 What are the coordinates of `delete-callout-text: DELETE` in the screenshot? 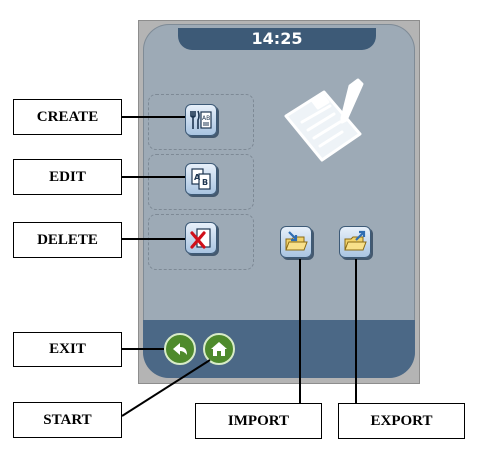 It's located at (67, 239).